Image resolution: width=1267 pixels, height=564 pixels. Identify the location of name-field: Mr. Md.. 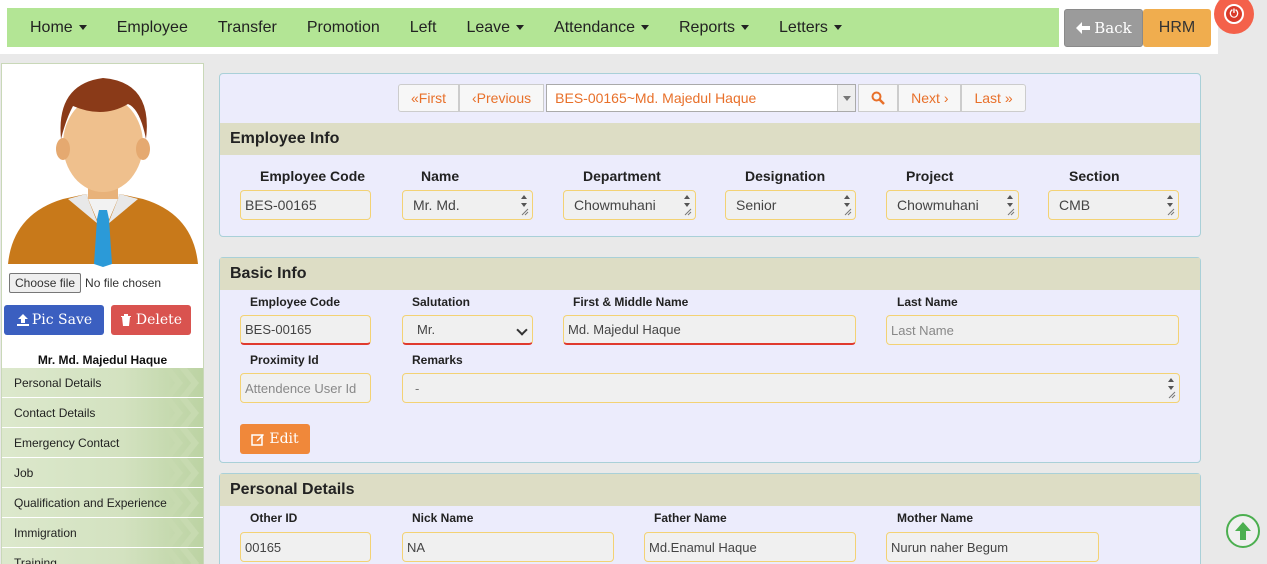
(467, 205).